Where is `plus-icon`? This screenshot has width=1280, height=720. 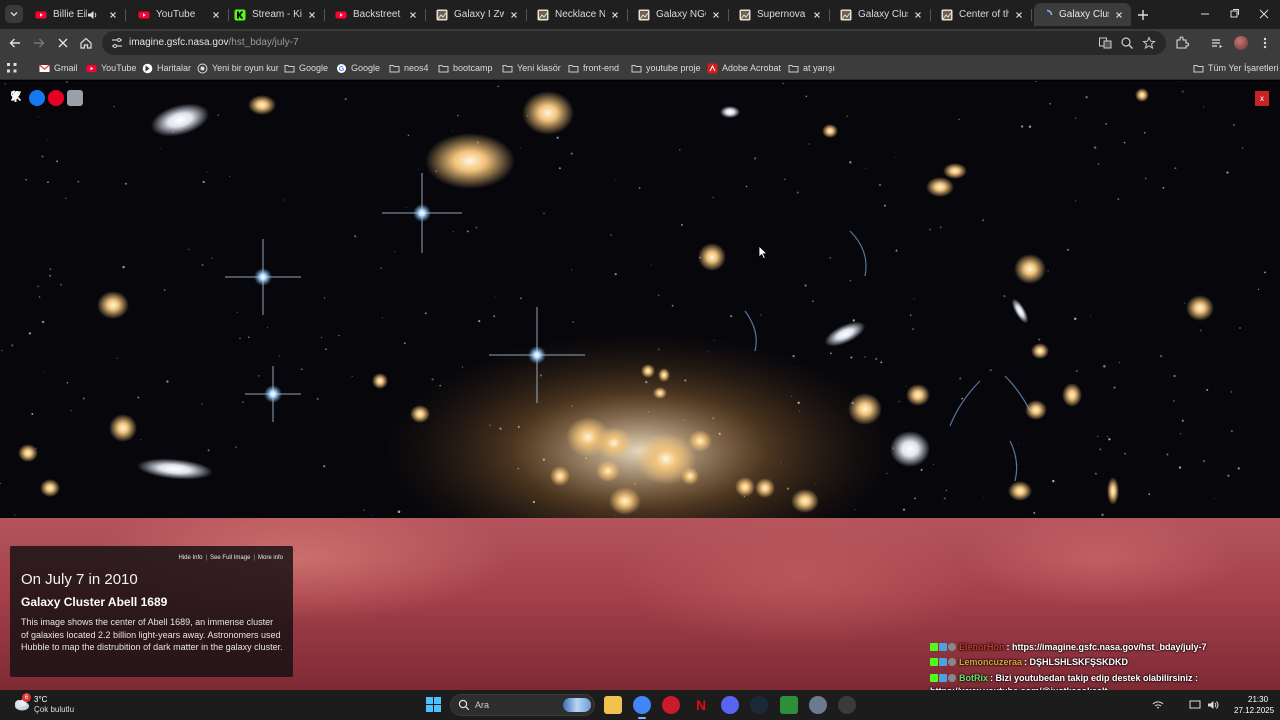 plus-icon is located at coordinates (1143, 15).